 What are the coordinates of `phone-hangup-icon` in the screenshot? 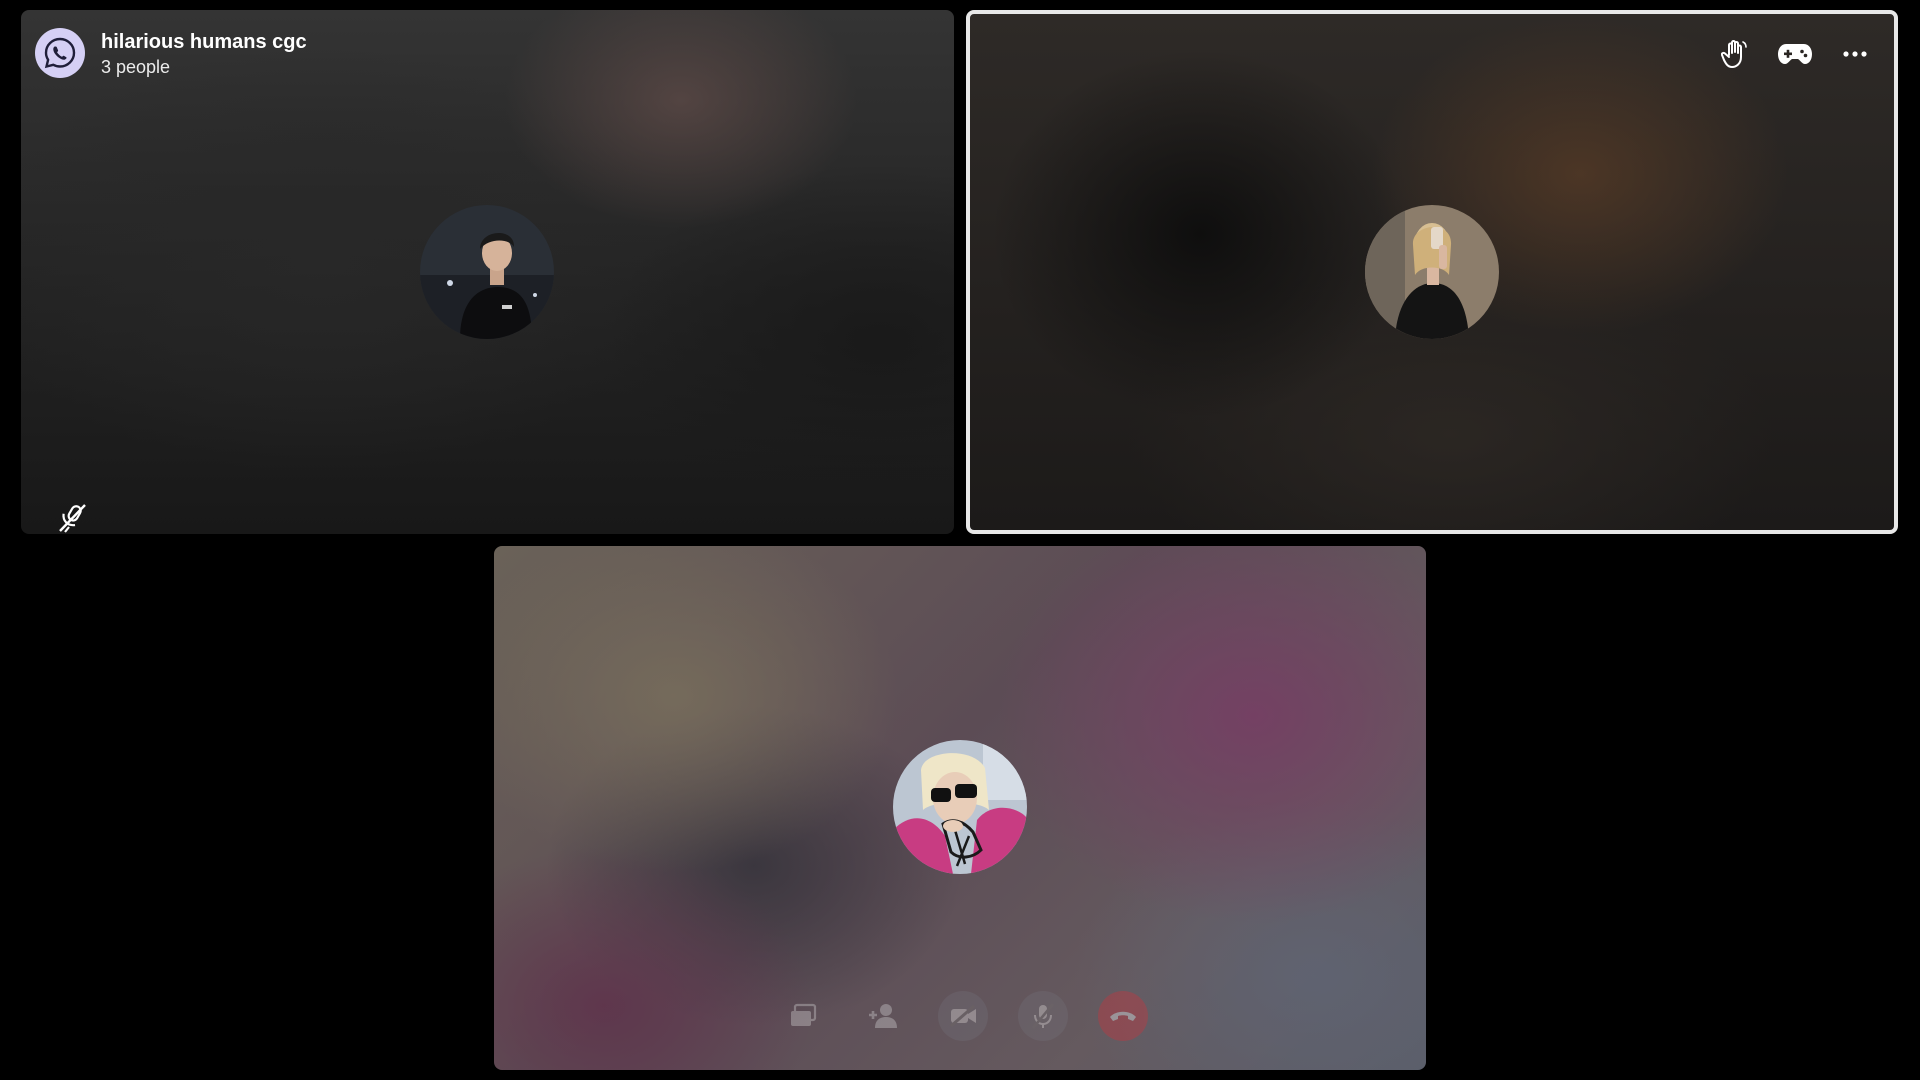 It's located at (1123, 1016).